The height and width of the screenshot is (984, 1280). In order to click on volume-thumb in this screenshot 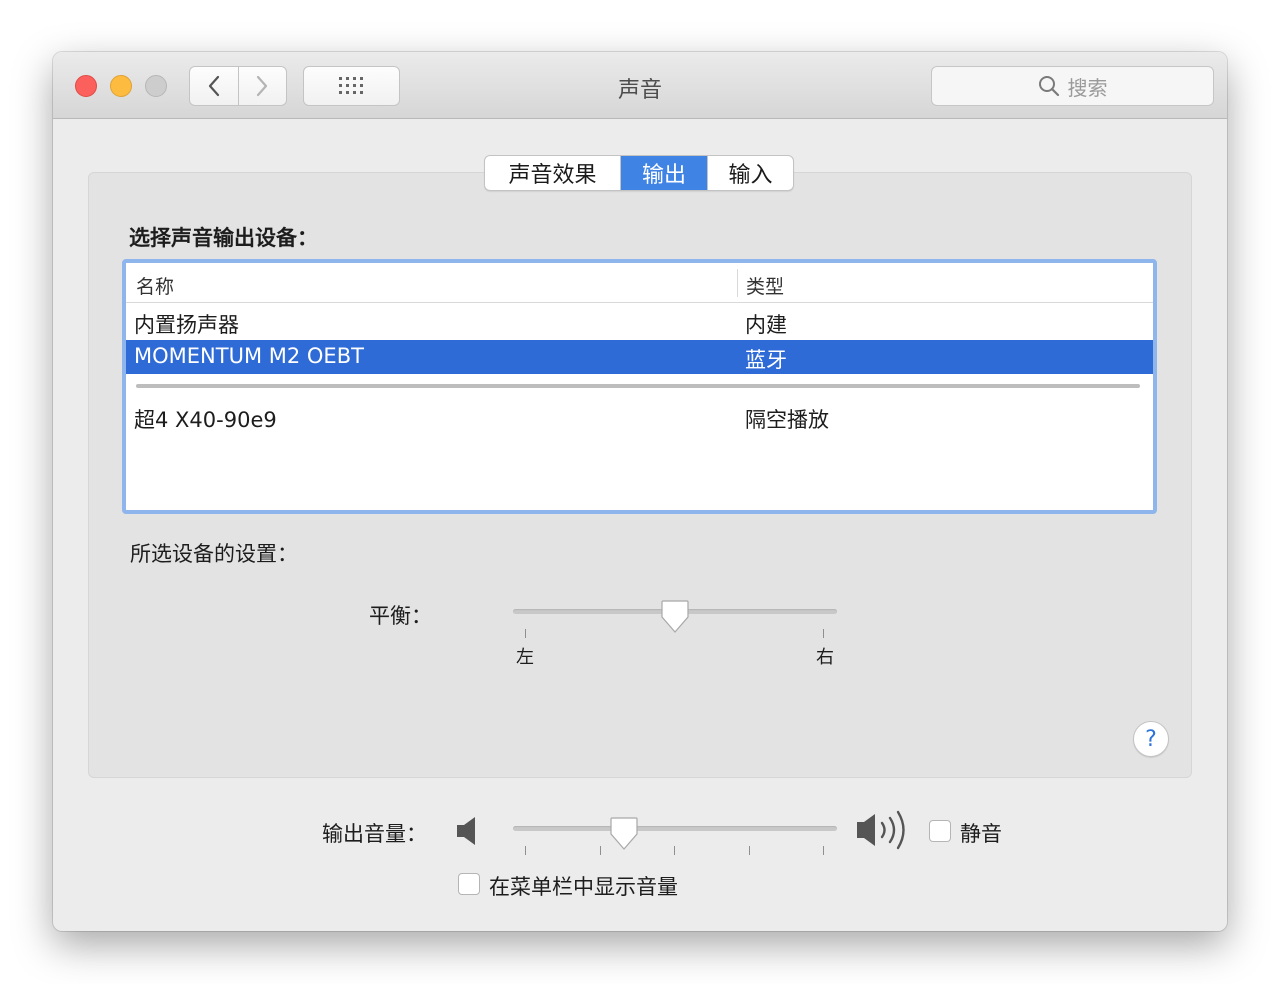, I will do `click(624, 834)`.